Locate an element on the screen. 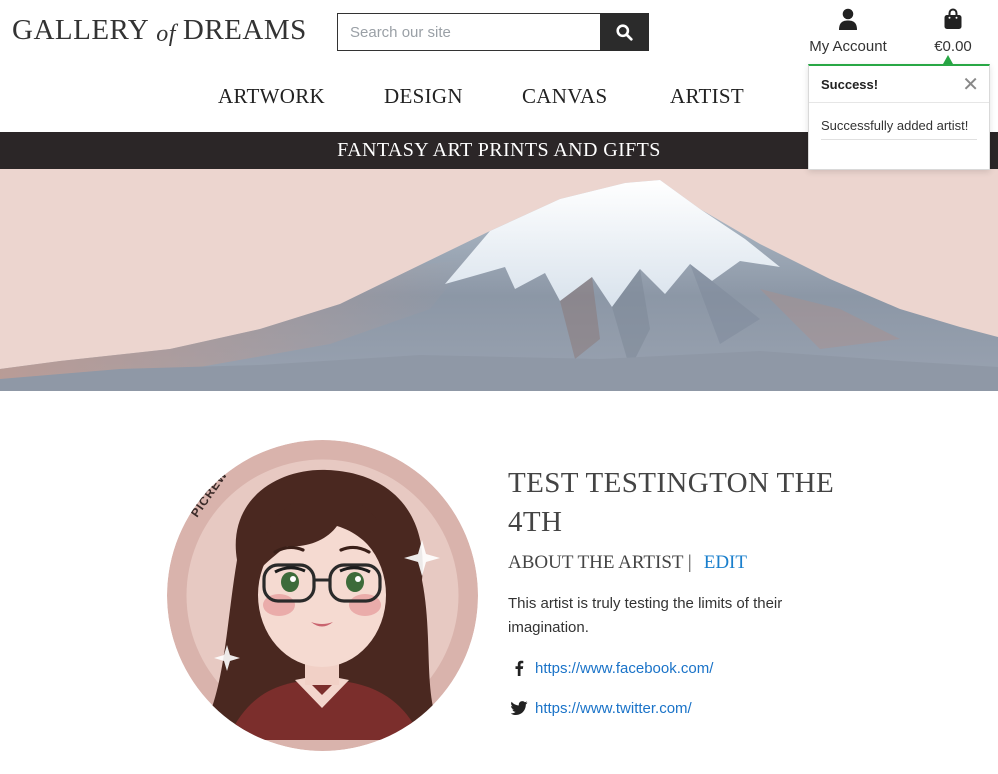 The width and height of the screenshot is (998, 774). promo-banner-text: FANTASY ART PRINTS AND GIFTS is located at coordinates (499, 150).